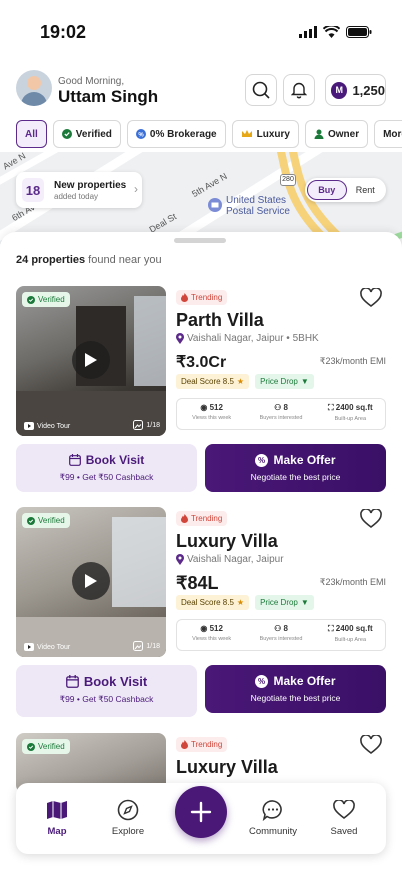 The height and width of the screenshot is (874, 402). What do you see at coordinates (212, 633) in the screenshot?
I see `stat-views: ◉ 512 Views this week` at bounding box center [212, 633].